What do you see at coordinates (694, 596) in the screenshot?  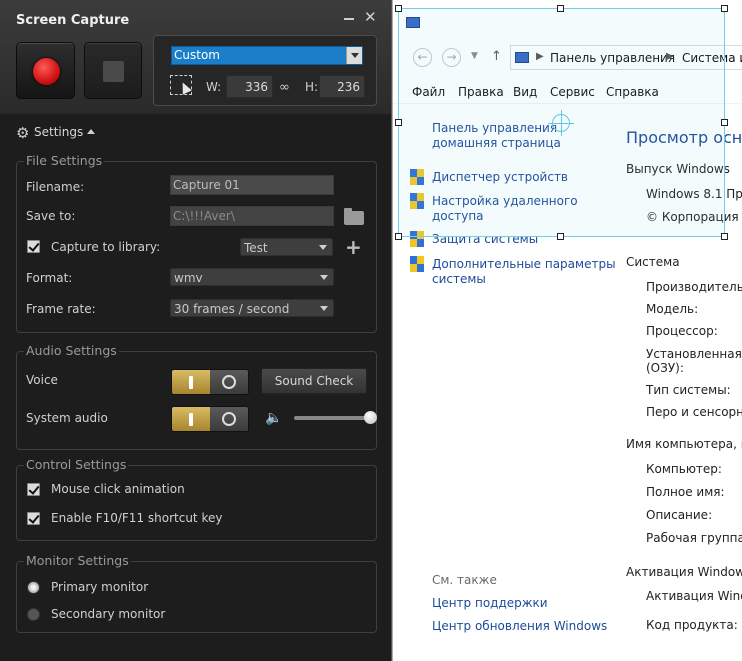 I see `info-label: Активация Windo` at bounding box center [694, 596].